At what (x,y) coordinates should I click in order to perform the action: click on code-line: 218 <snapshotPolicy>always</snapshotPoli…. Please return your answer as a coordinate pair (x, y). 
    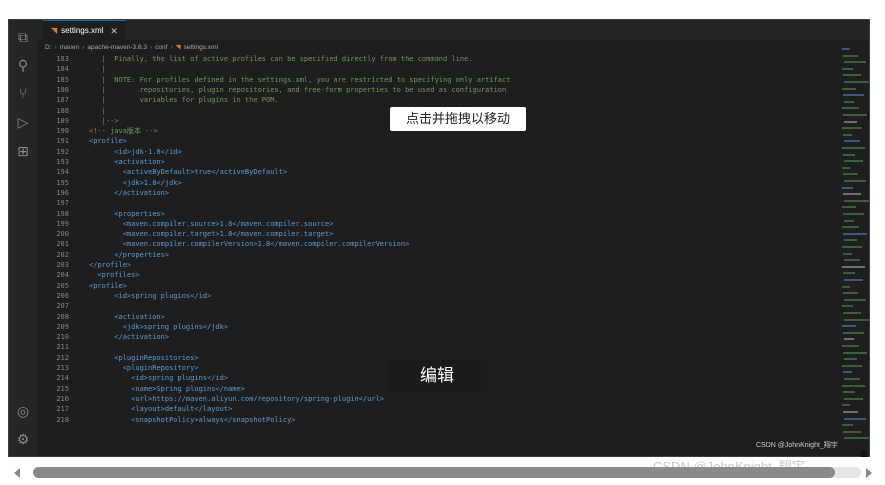
    Looking at the image, I should click on (437, 420).